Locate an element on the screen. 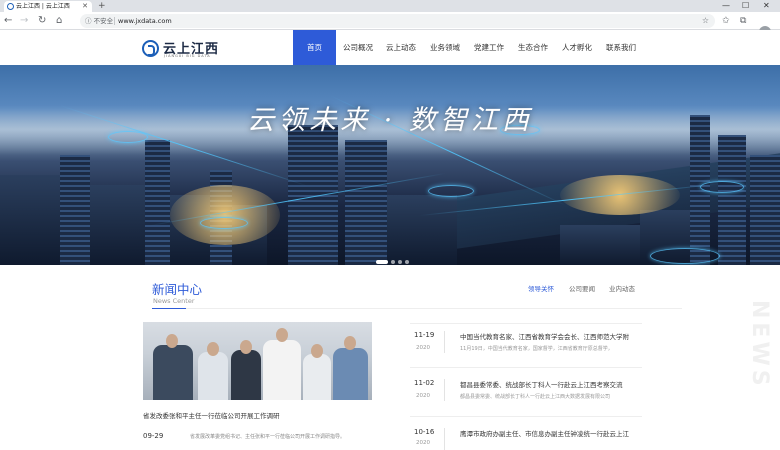 The height and width of the screenshot is (450, 780). security-label: 不安全 is located at coordinates (103, 21).